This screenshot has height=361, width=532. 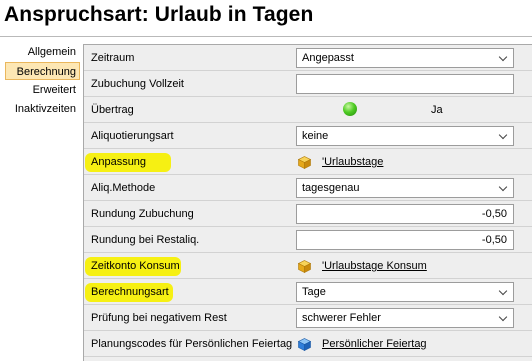 I want to click on row-berechnungsart: Berechnungsart Tage, so click(x=308, y=292).